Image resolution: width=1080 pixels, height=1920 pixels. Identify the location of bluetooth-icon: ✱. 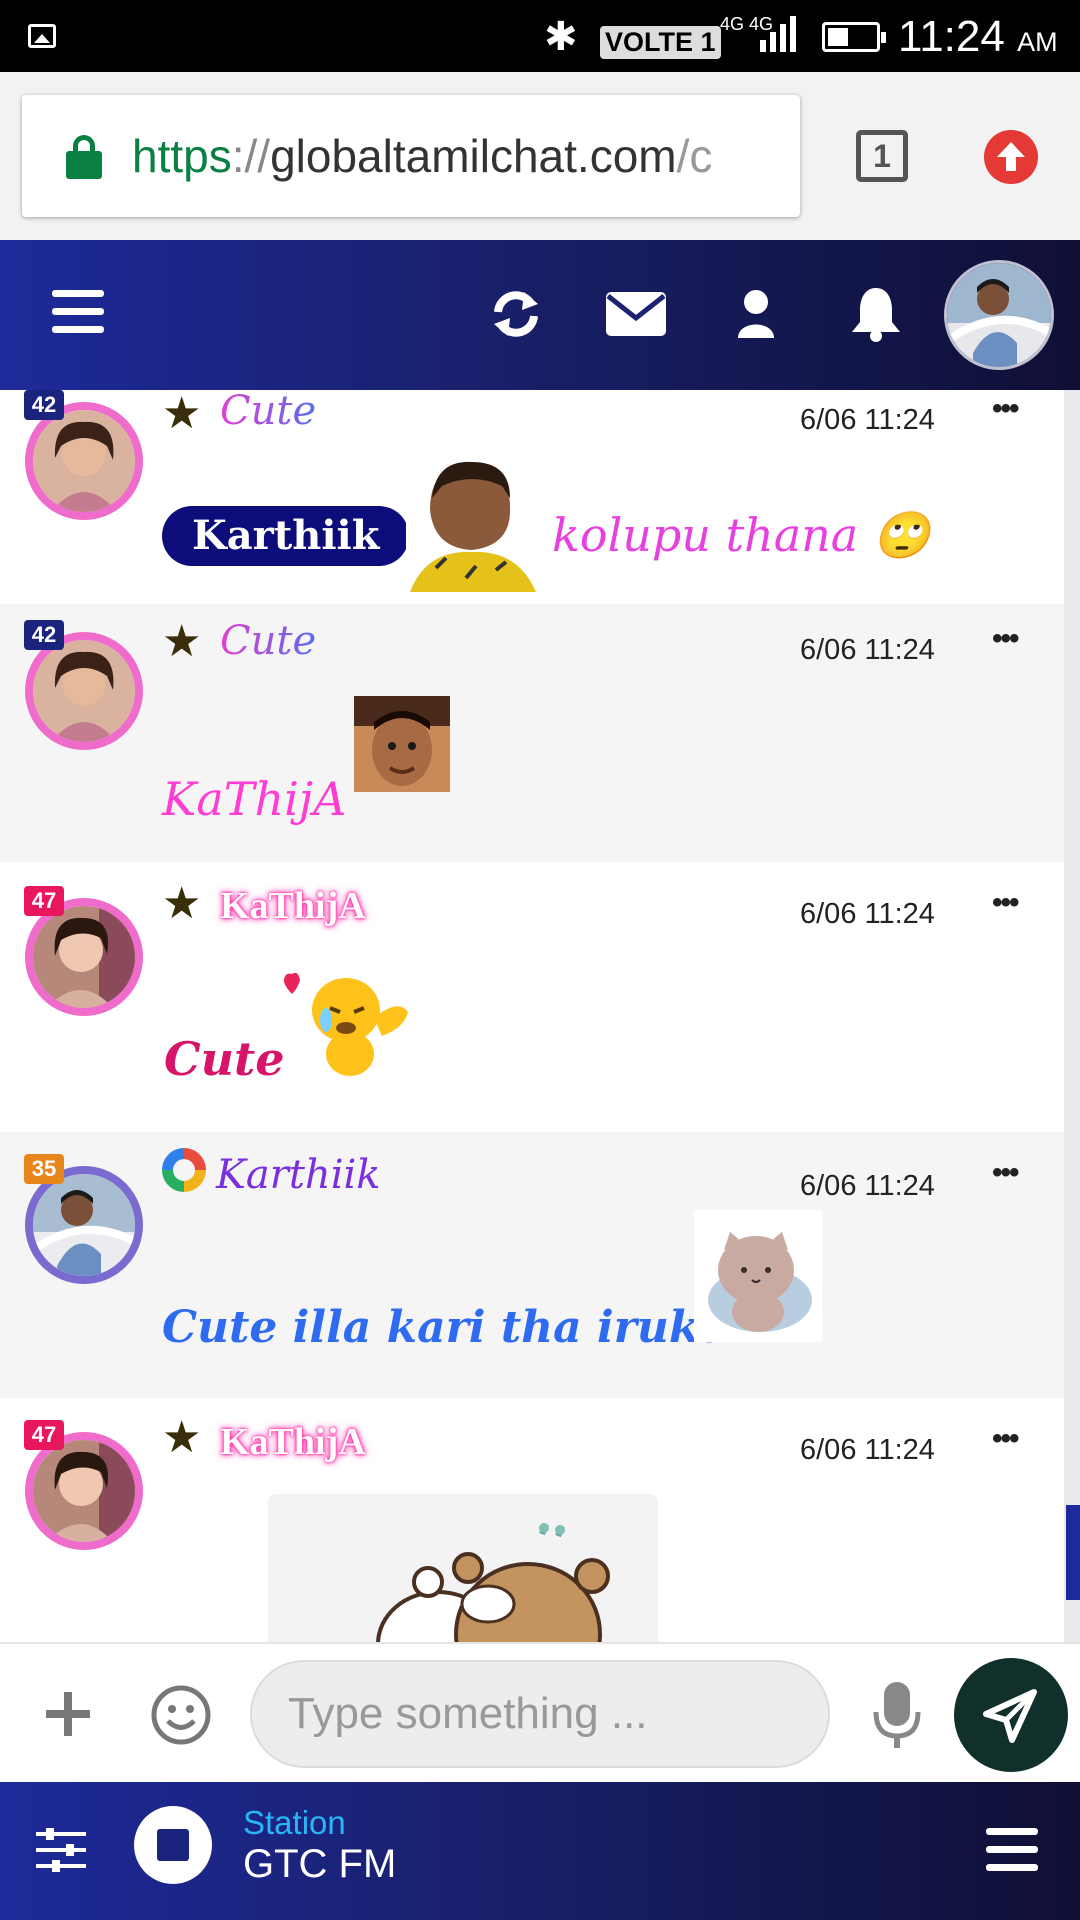
(561, 37).